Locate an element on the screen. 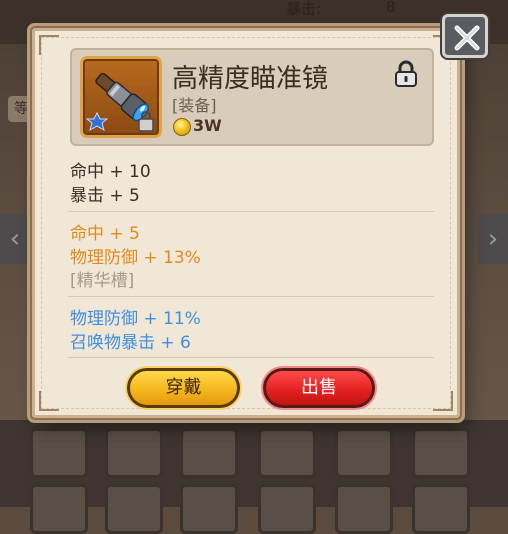  lock-toggle-icon is located at coordinates (406, 74).